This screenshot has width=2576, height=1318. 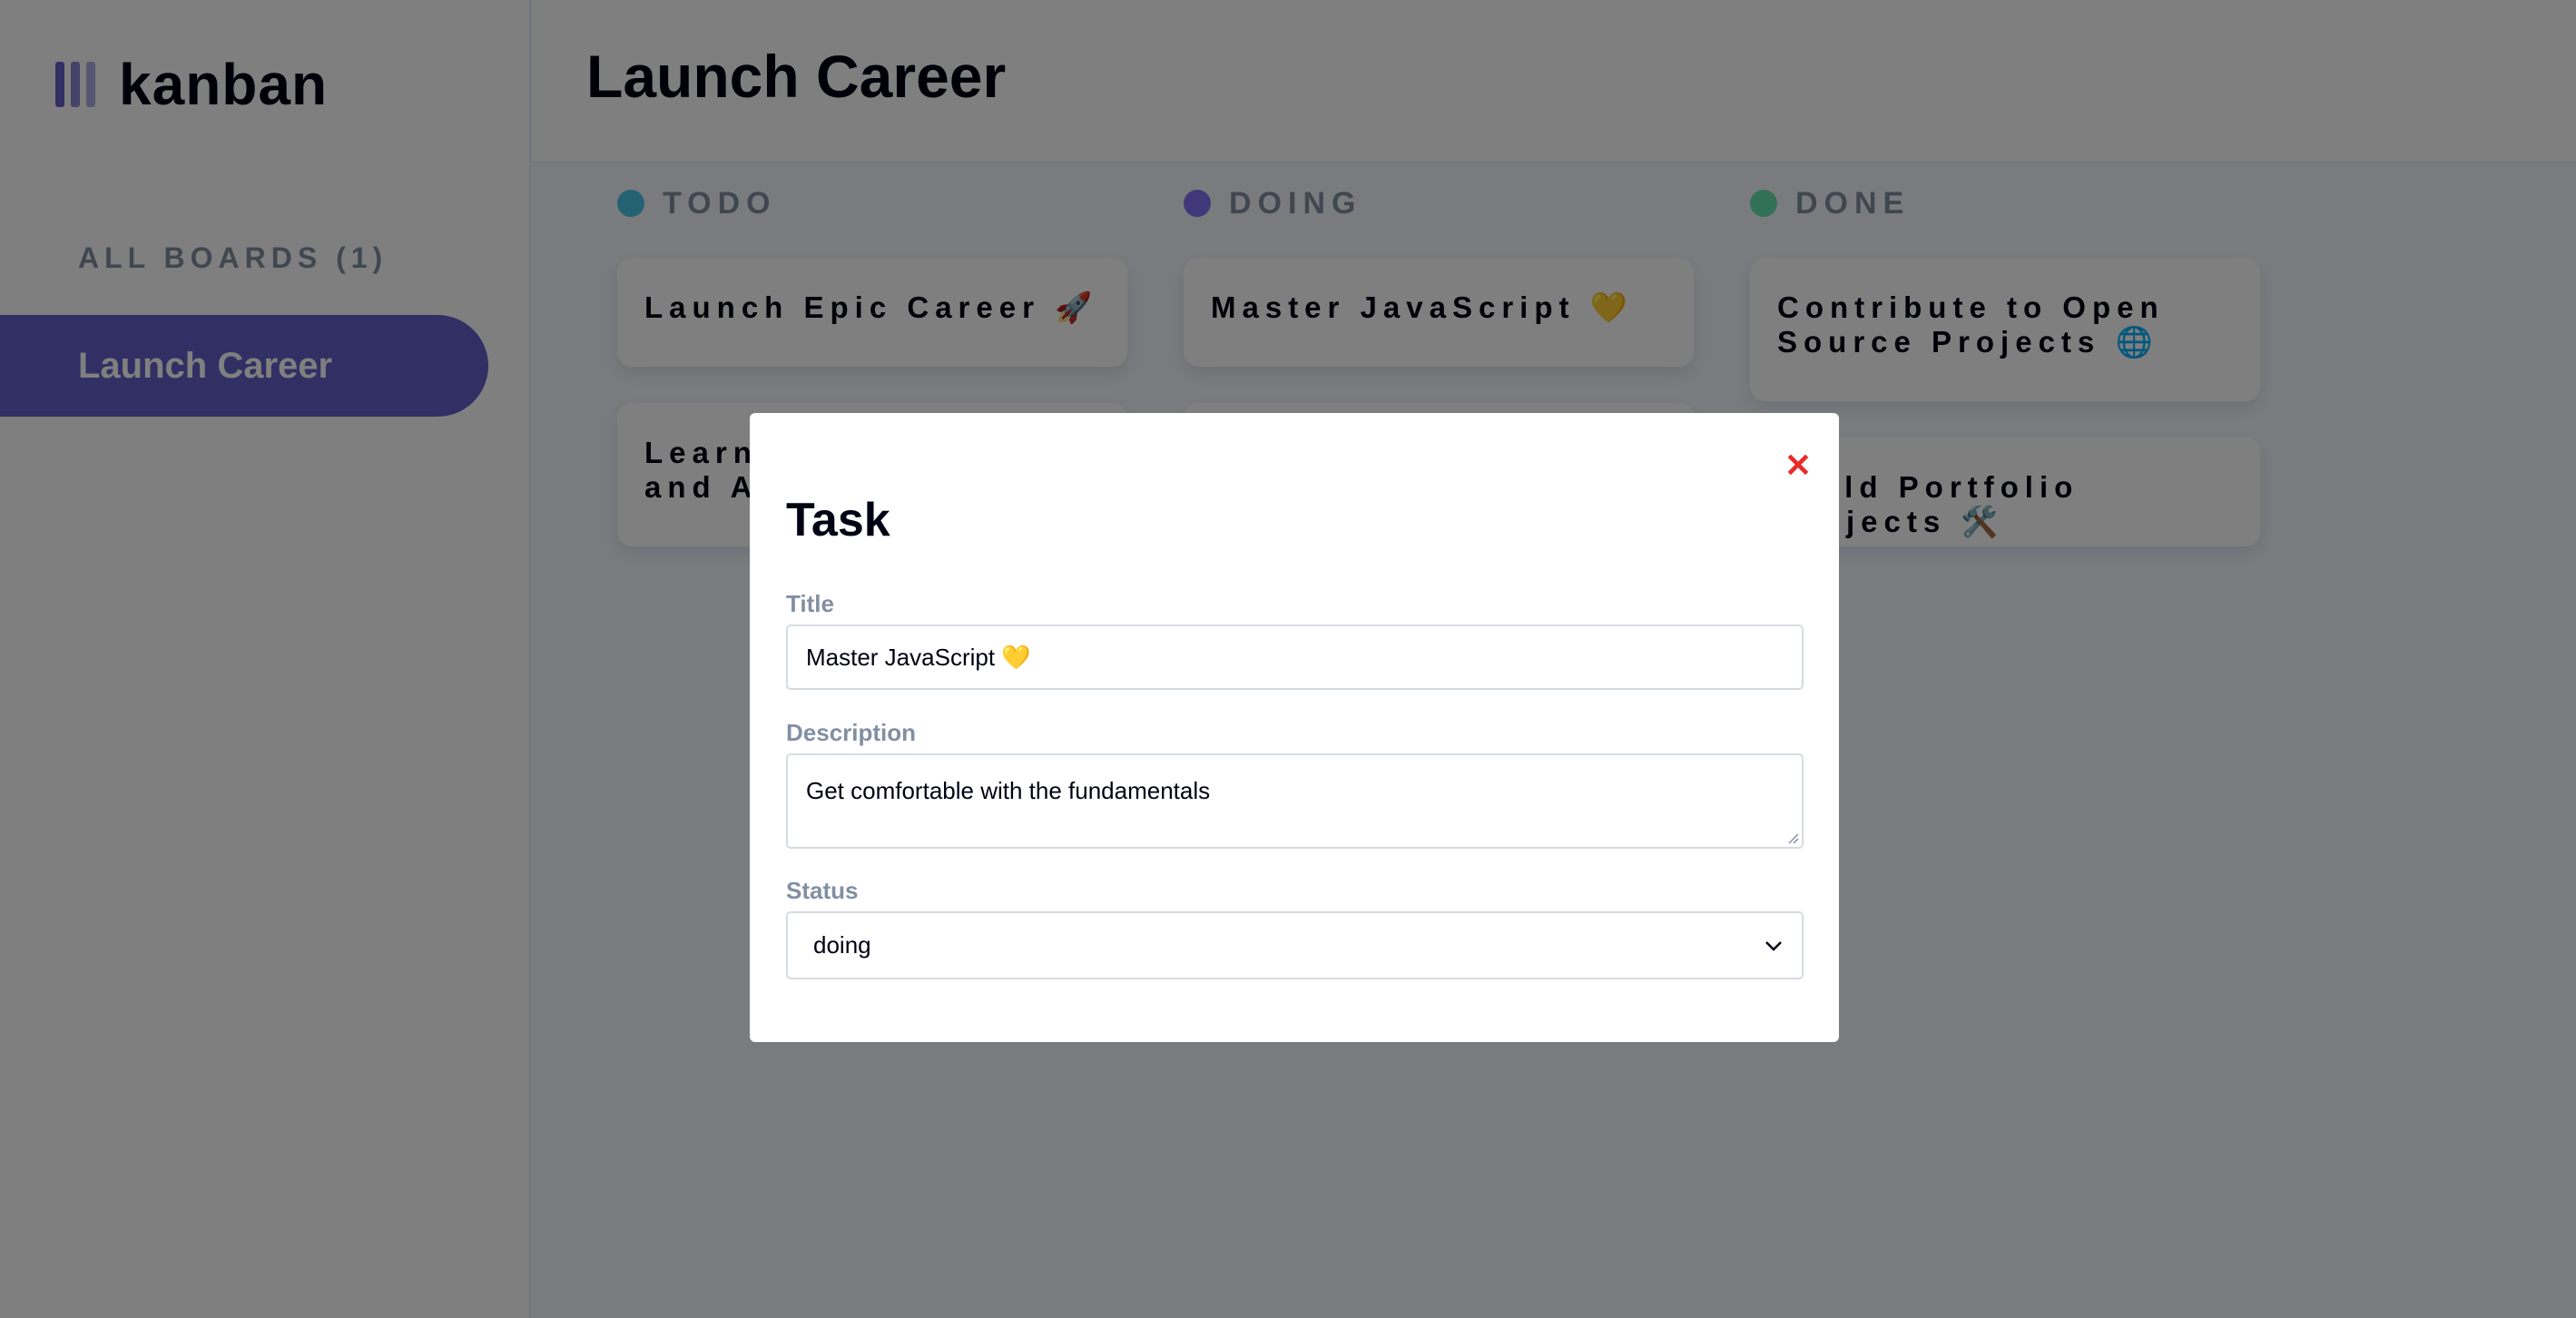 What do you see at coordinates (1792, 838) in the screenshot?
I see `resize-grip-icon` at bounding box center [1792, 838].